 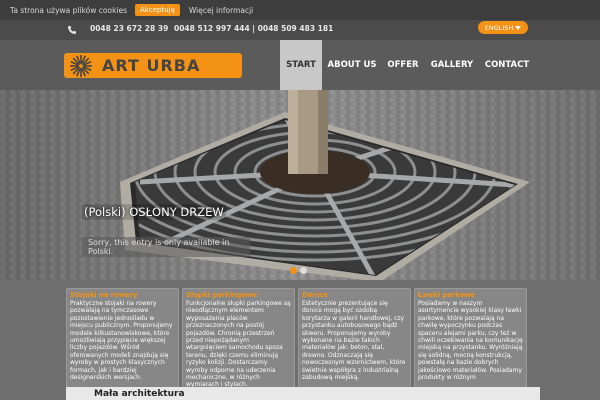 What do you see at coordinates (129, 28) in the screenshot?
I see `phone-number-1: 0048 23 672 28 39` at bounding box center [129, 28].